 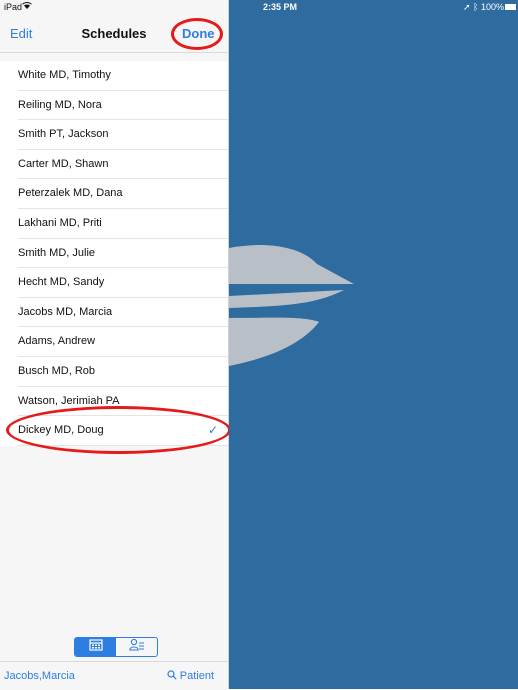 What do you see at coordinates (280, 7) in the screenshot?
I see `clock-label: 2:35 PM` at bounding box center [280, 7].